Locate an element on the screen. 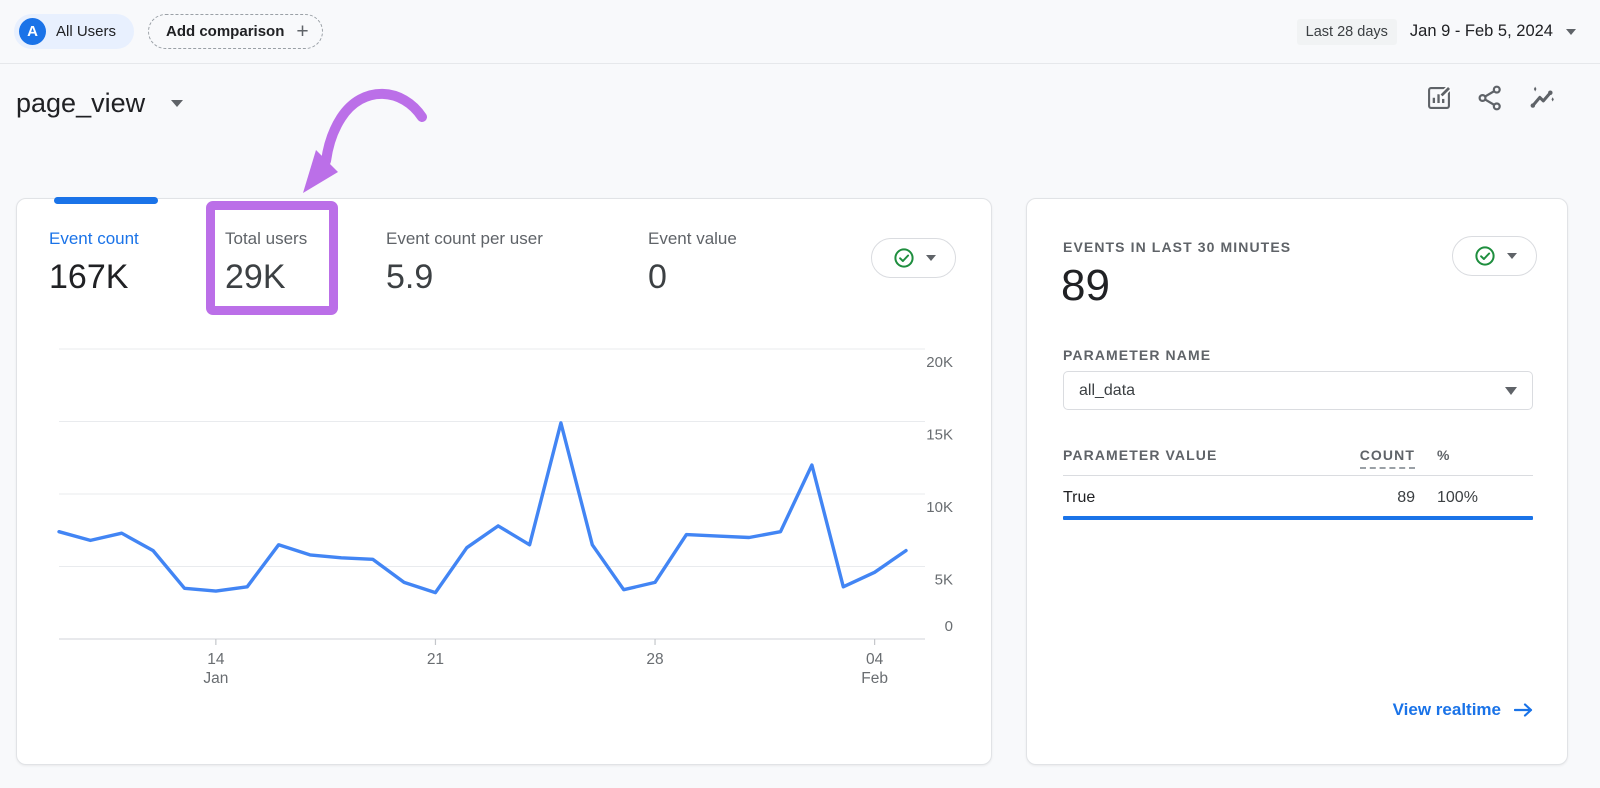 The image size is (1600, 788). svg-text: 0 is located at coordinates (949, 626).